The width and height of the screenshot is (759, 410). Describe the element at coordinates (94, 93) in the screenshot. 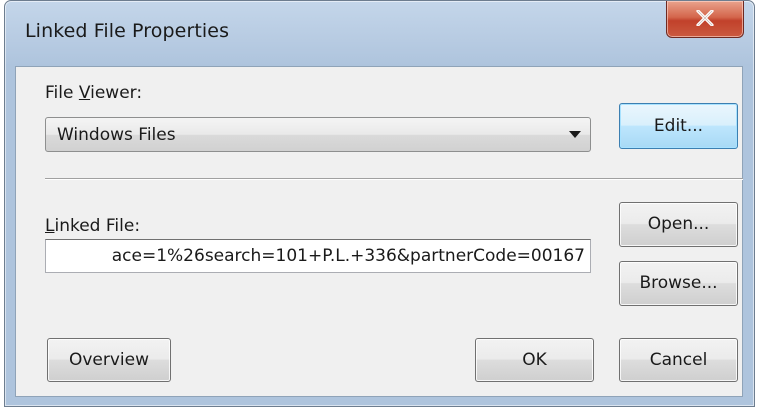

I see `file-viewer-label: File Viewer:` at that location.